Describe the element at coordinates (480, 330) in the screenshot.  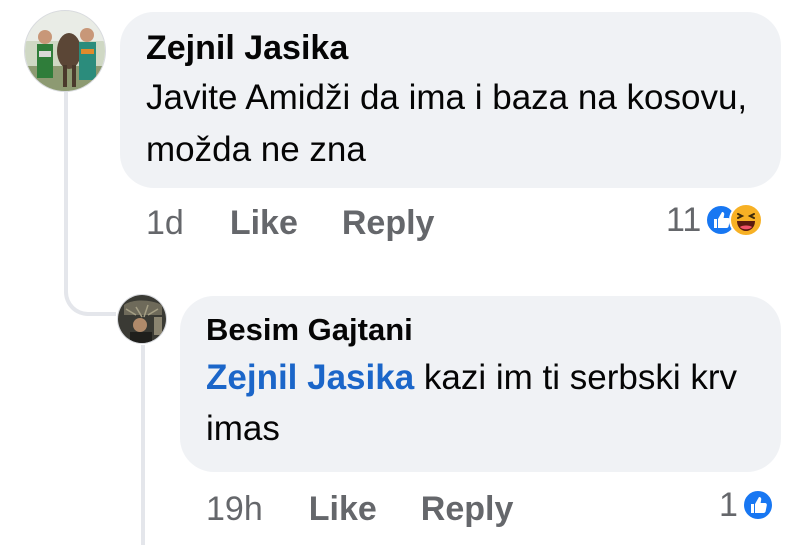
I see `reply-author: Besim Gajtani` at that location.